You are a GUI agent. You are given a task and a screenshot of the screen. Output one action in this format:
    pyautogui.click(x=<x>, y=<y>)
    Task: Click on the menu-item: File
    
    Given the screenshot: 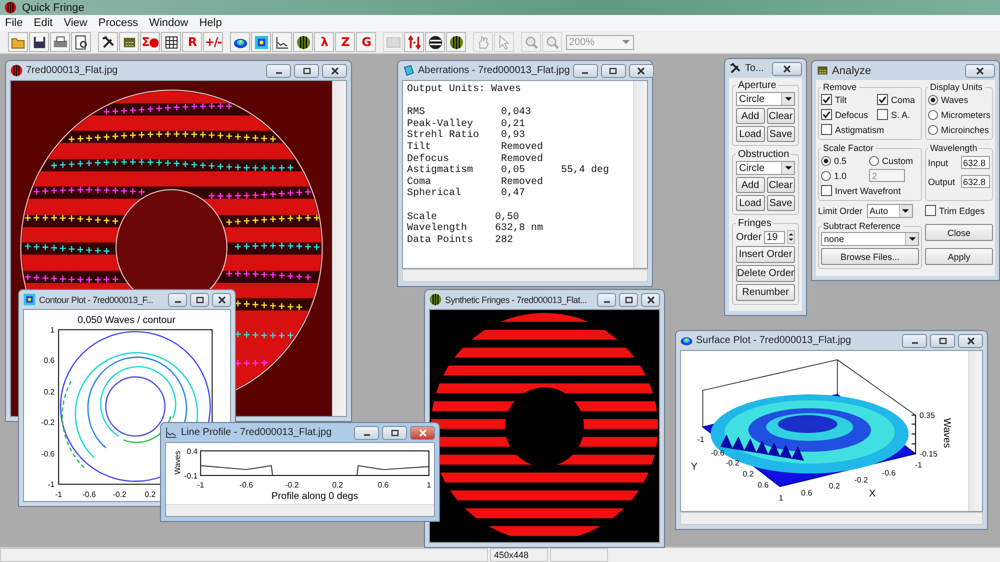 What is the action you would take?
    pyautogui.click(x=14, y=23)
    